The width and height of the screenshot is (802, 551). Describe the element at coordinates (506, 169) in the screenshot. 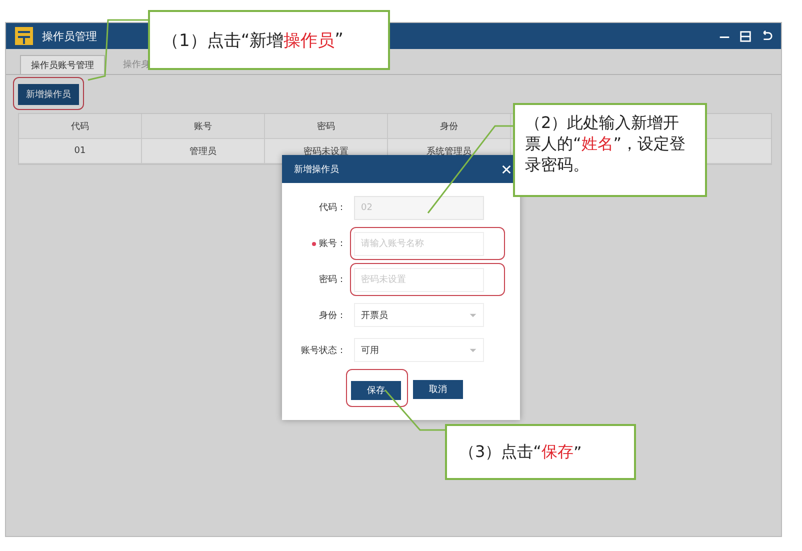

I see `close-icon` at that location.